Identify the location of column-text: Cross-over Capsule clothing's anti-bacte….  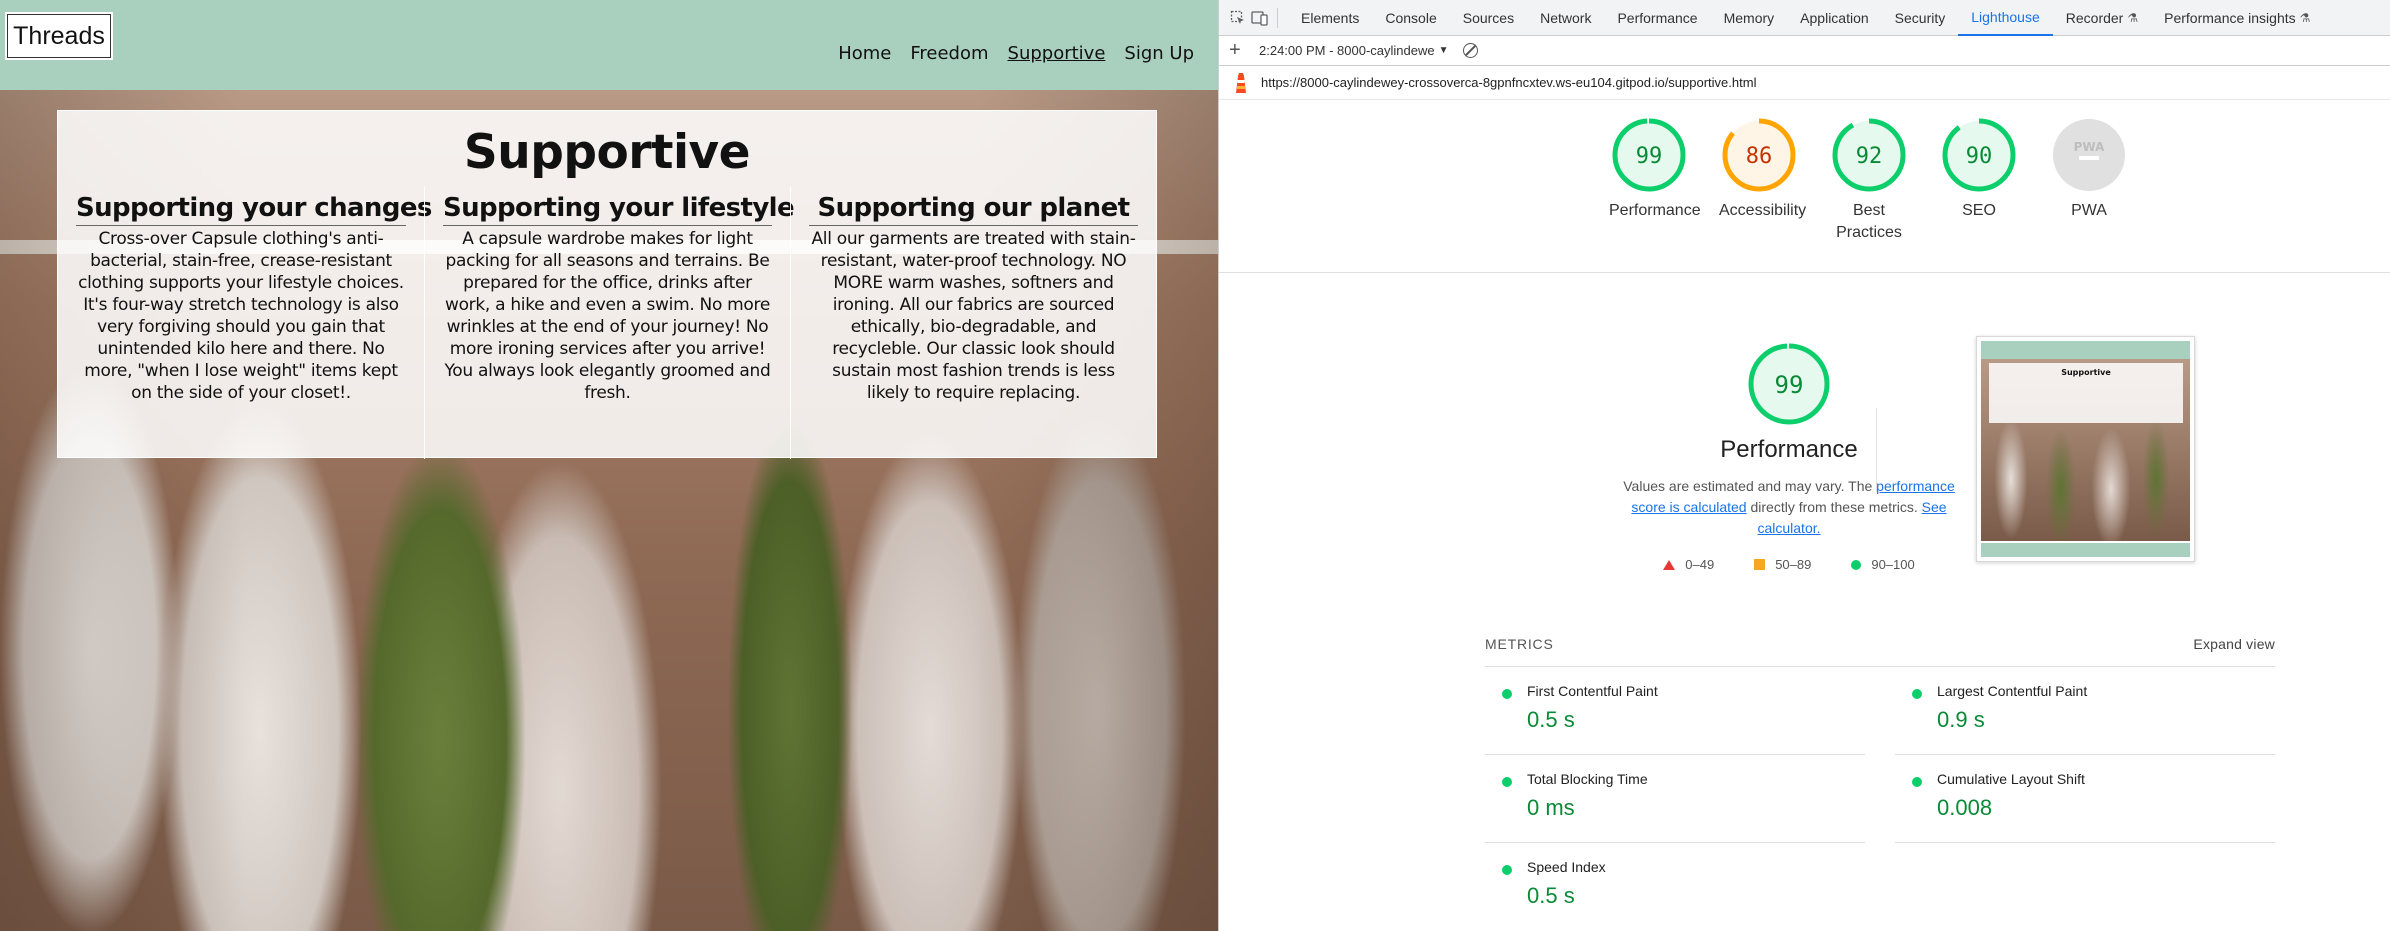
(241, 316).